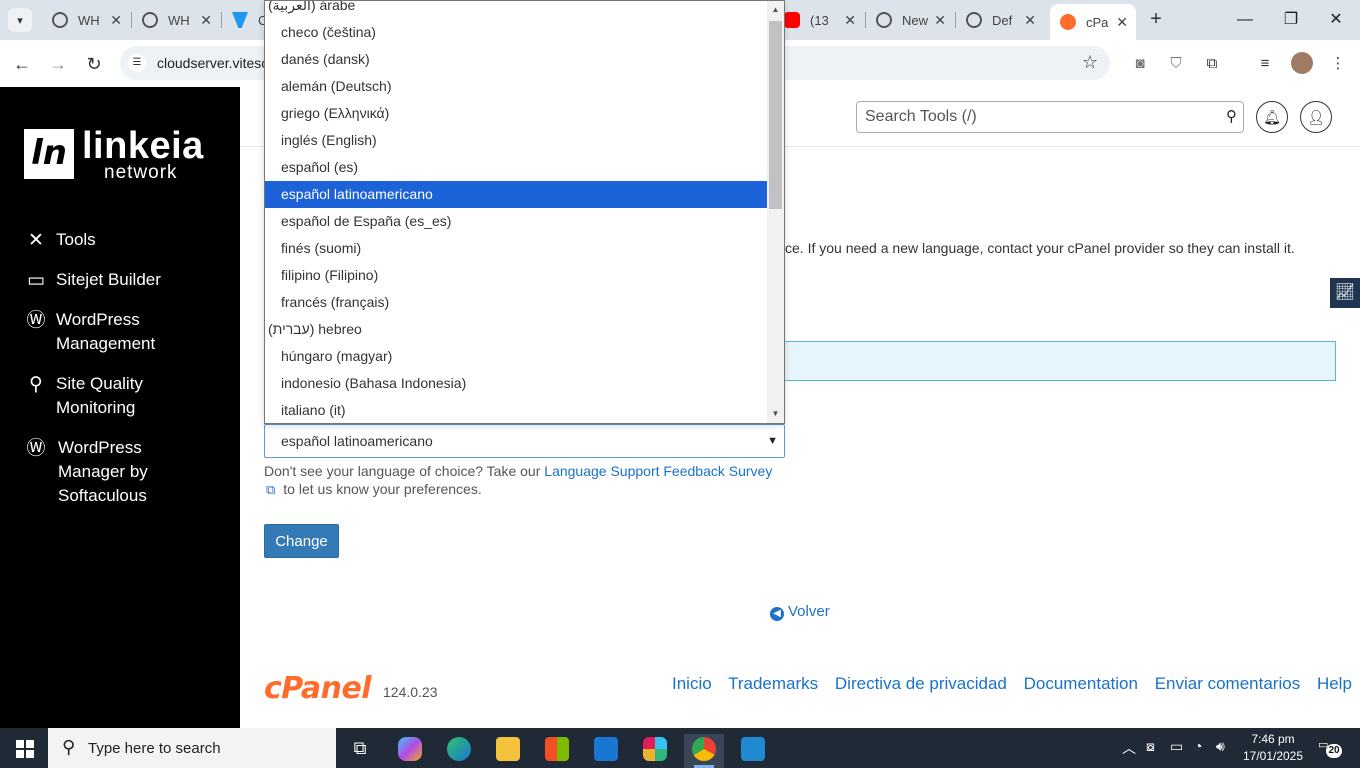 This screenshot has height=768, width=1360. Describe the element at coordinates (921, 683) in the screenshot. I see `footer-link-privacy: Directiva de privacidad` at that location.